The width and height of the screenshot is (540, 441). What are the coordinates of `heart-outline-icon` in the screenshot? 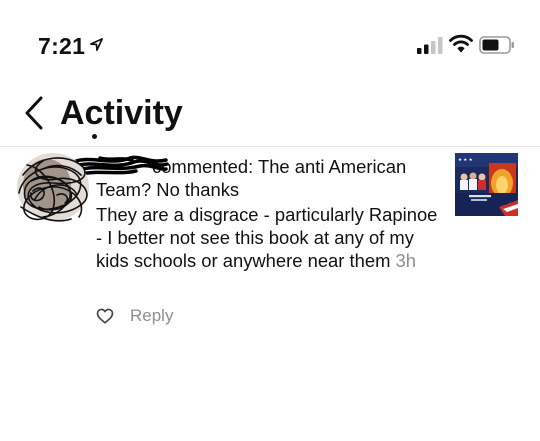 It's located at (105, 316).